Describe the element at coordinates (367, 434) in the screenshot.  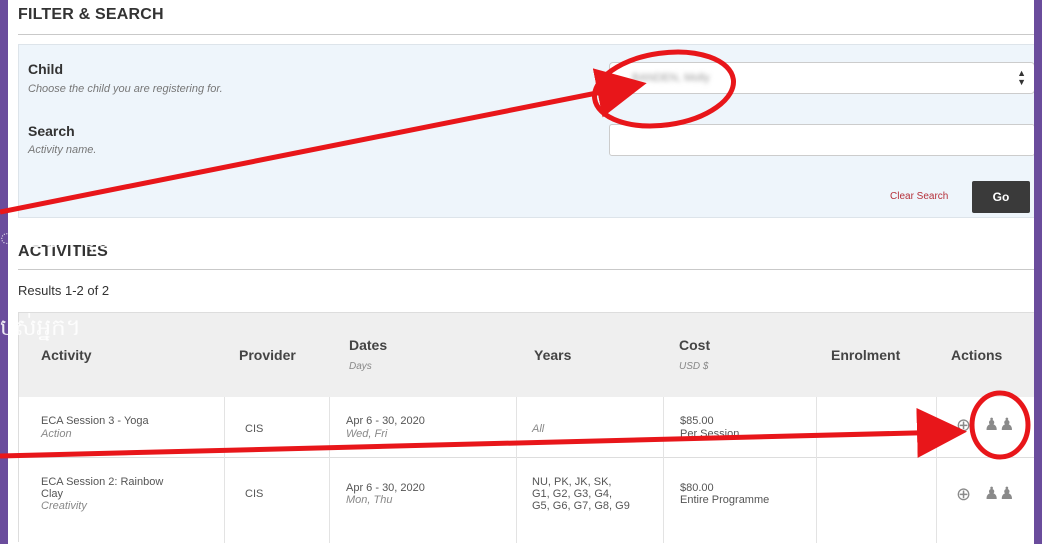
I see `days: Wed, Fri` at that location.